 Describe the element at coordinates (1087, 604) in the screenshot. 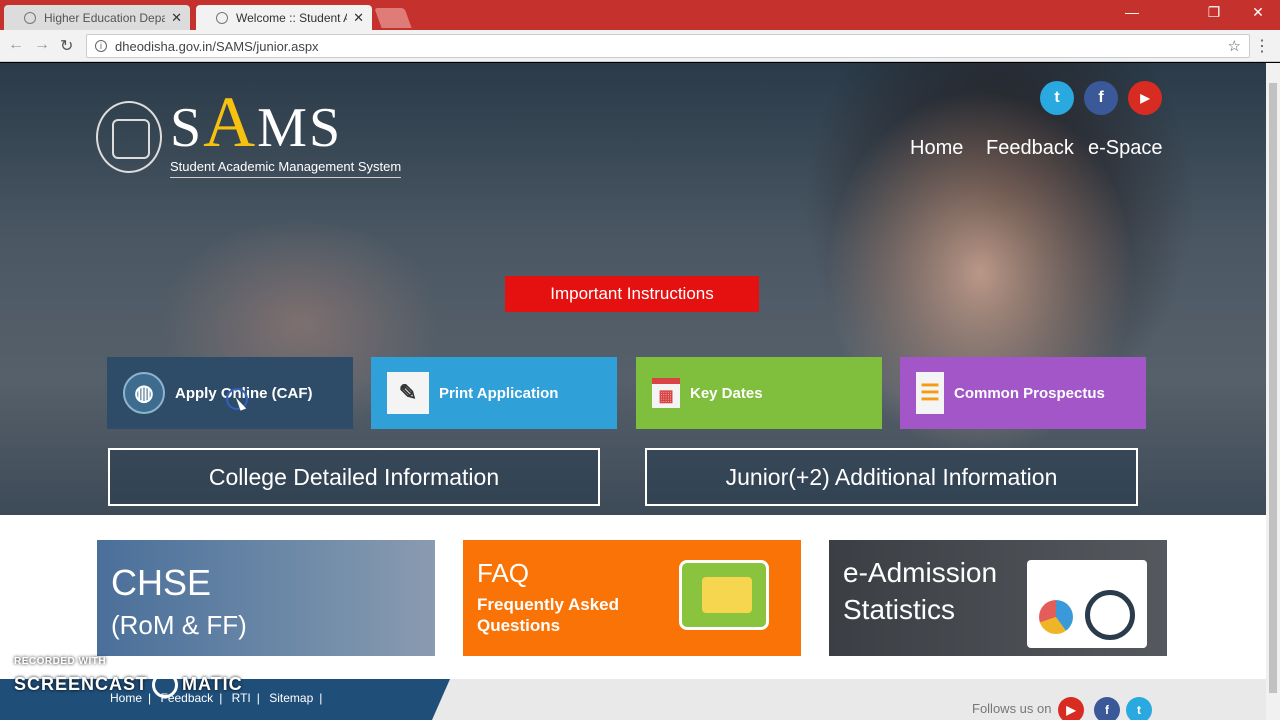

I see `statistics-chart-icon` at that location.